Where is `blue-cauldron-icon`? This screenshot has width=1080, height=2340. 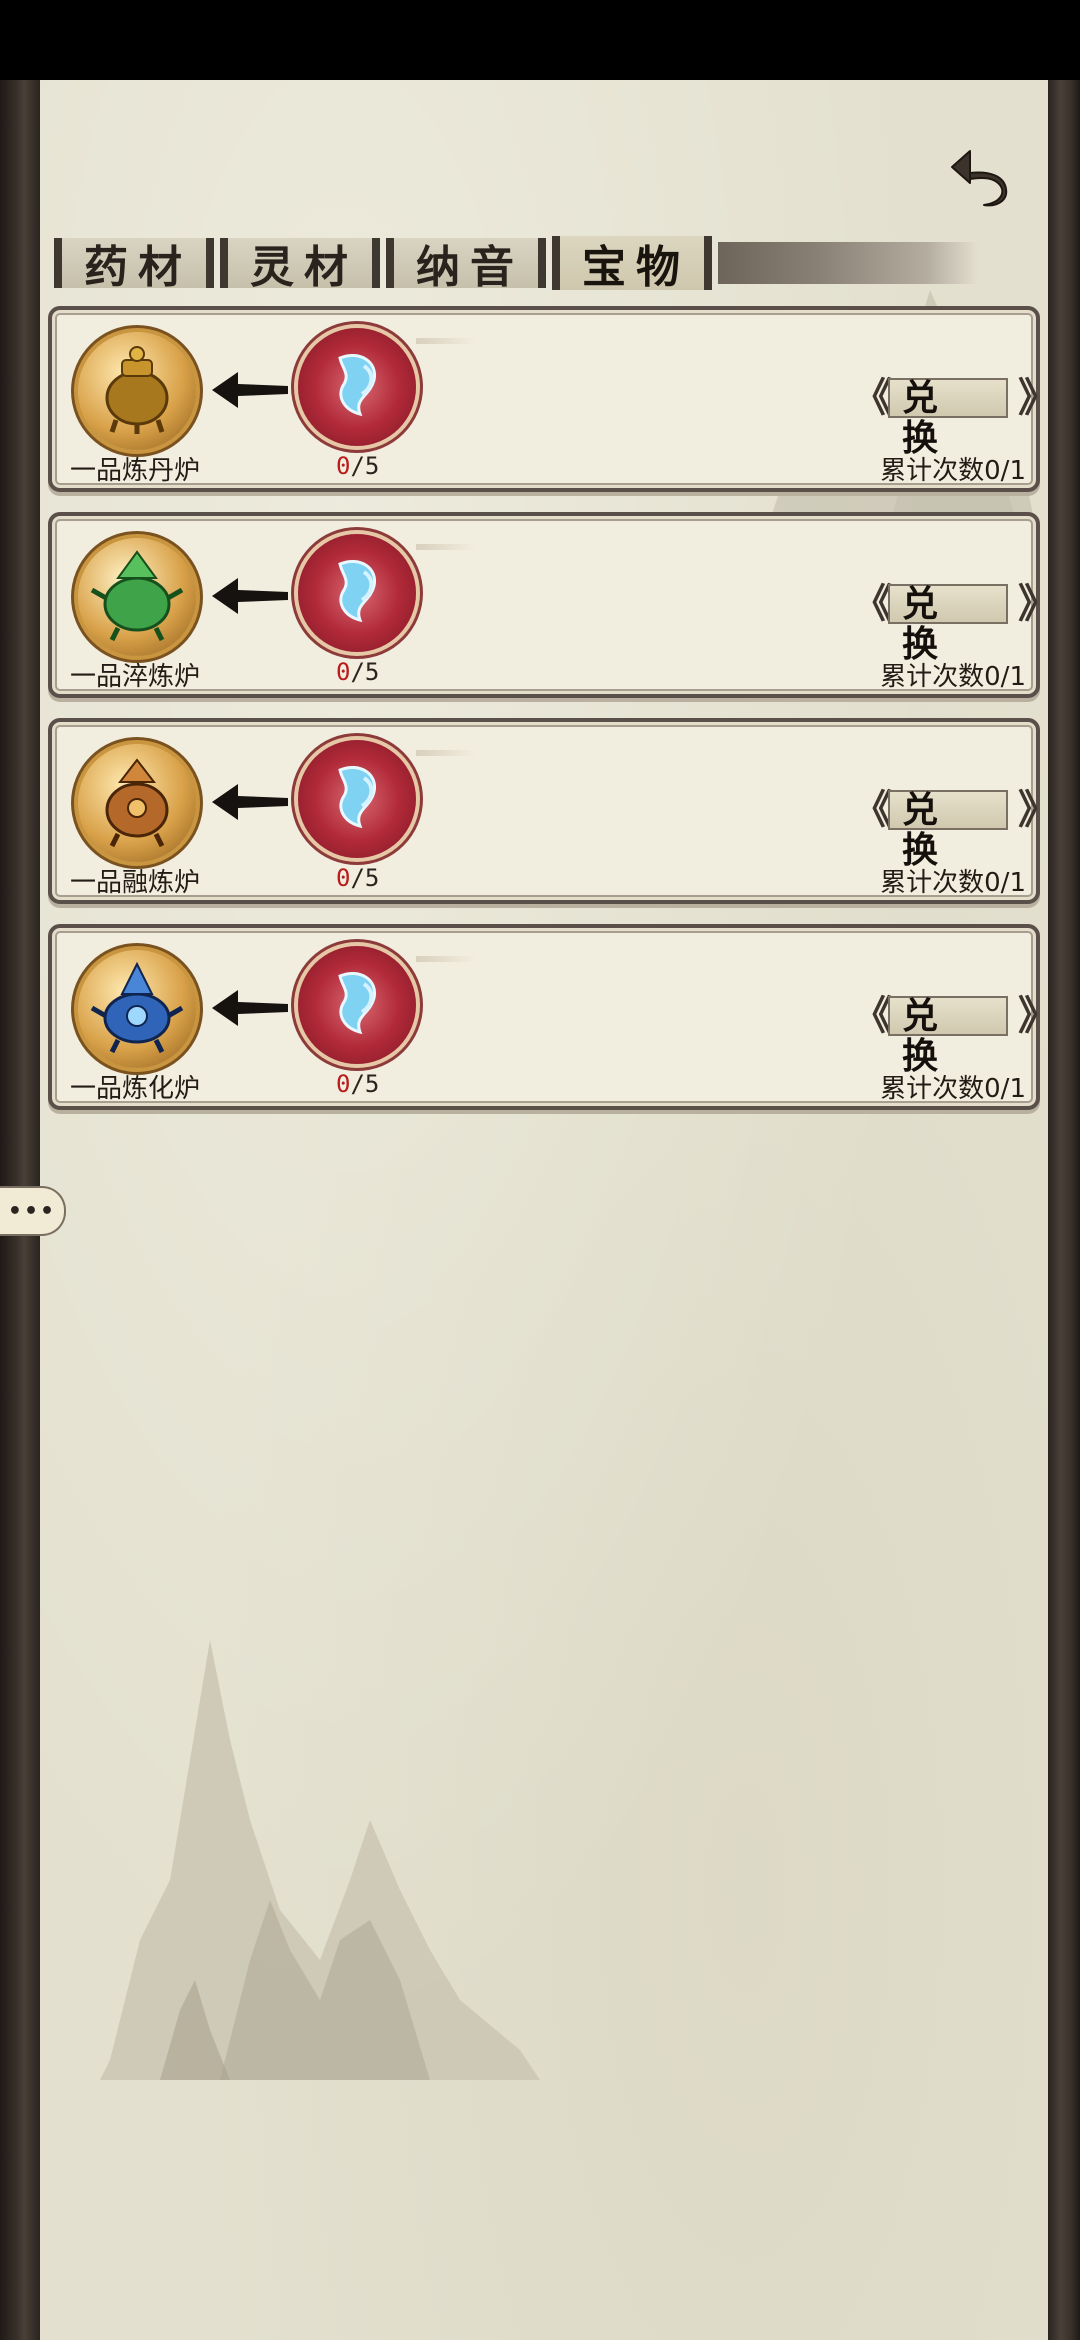 blue-cauldron-icon is located at coordinates (137, 1009).